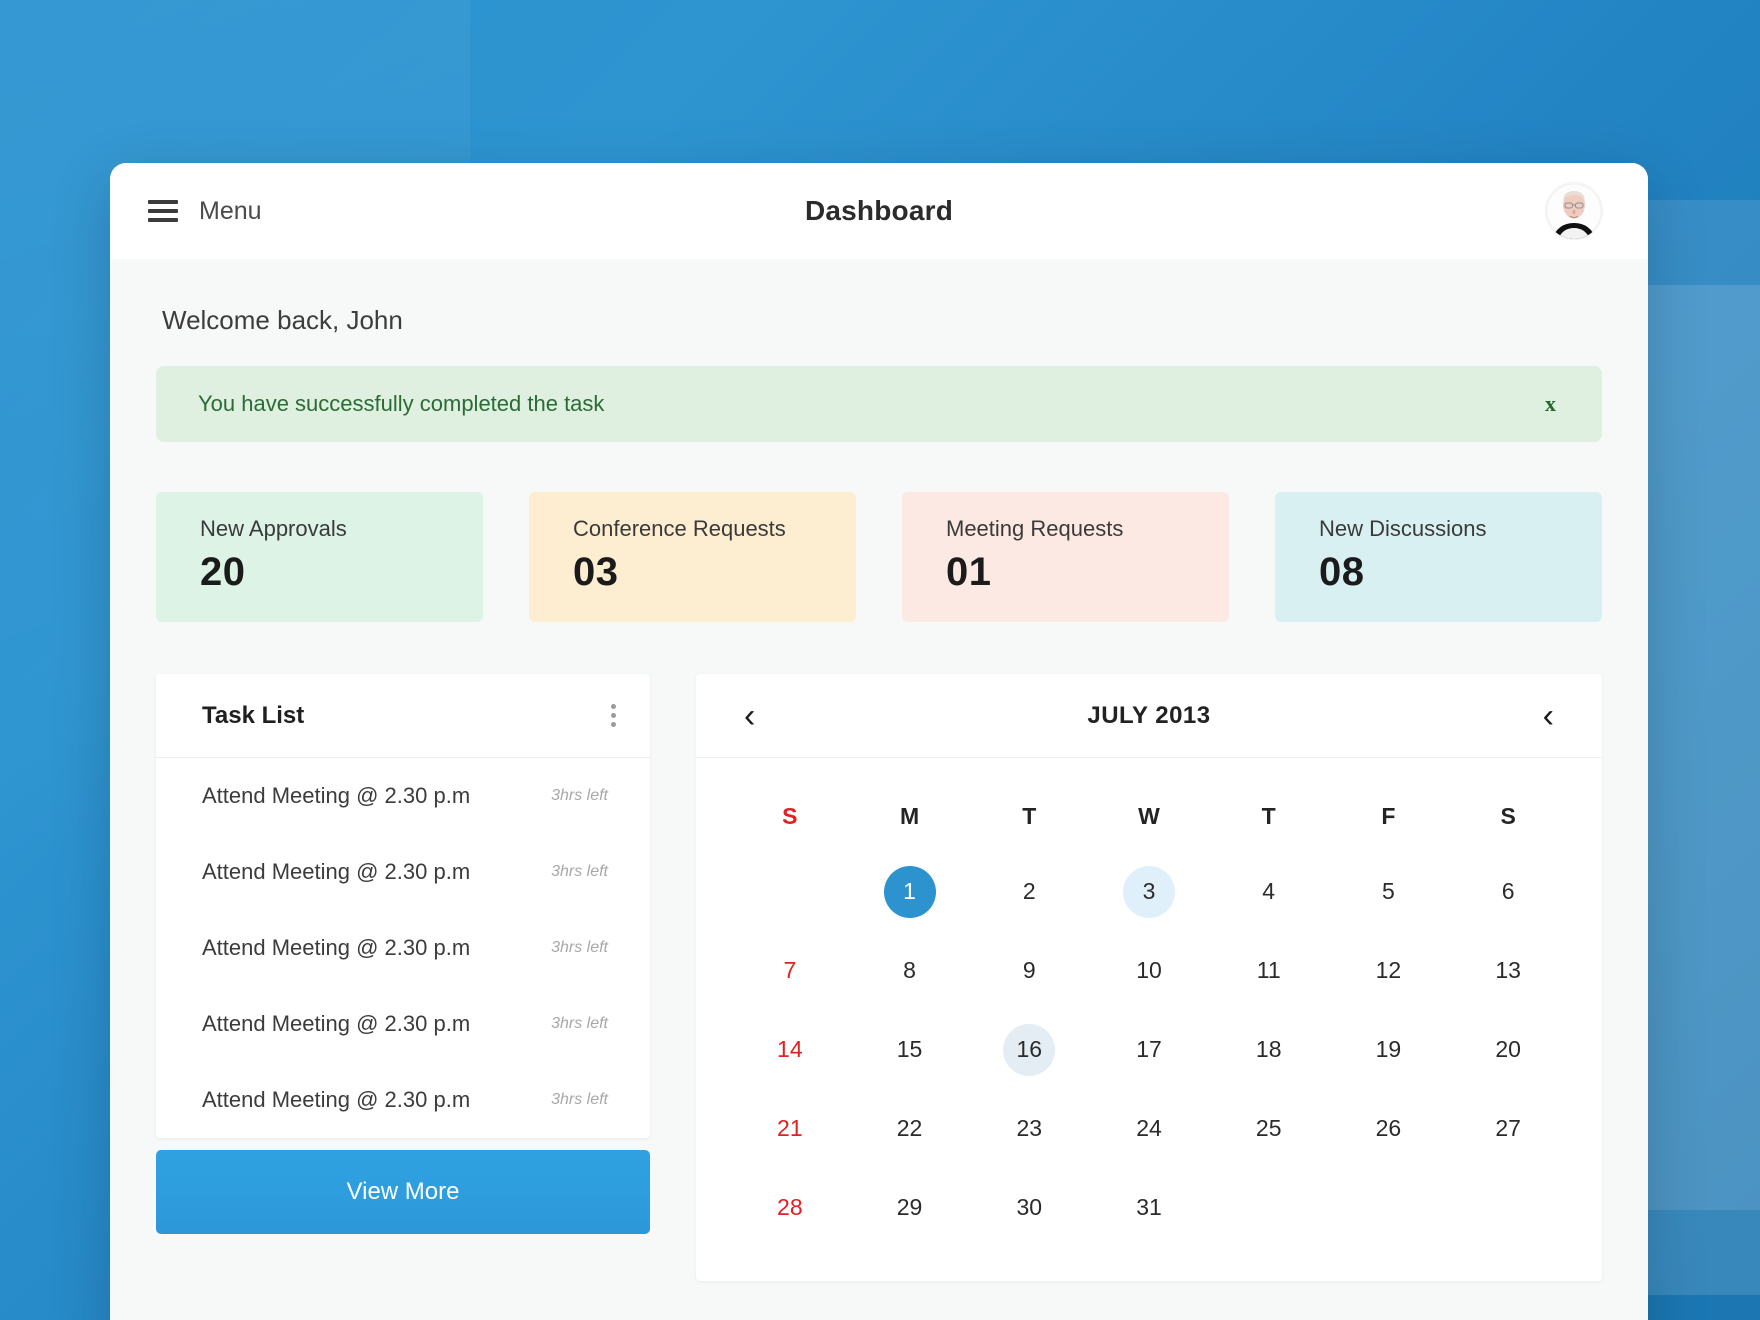 The image size is (1760, 1320). I want to click on calendar-day-26: 26, so click(1388, 1129).